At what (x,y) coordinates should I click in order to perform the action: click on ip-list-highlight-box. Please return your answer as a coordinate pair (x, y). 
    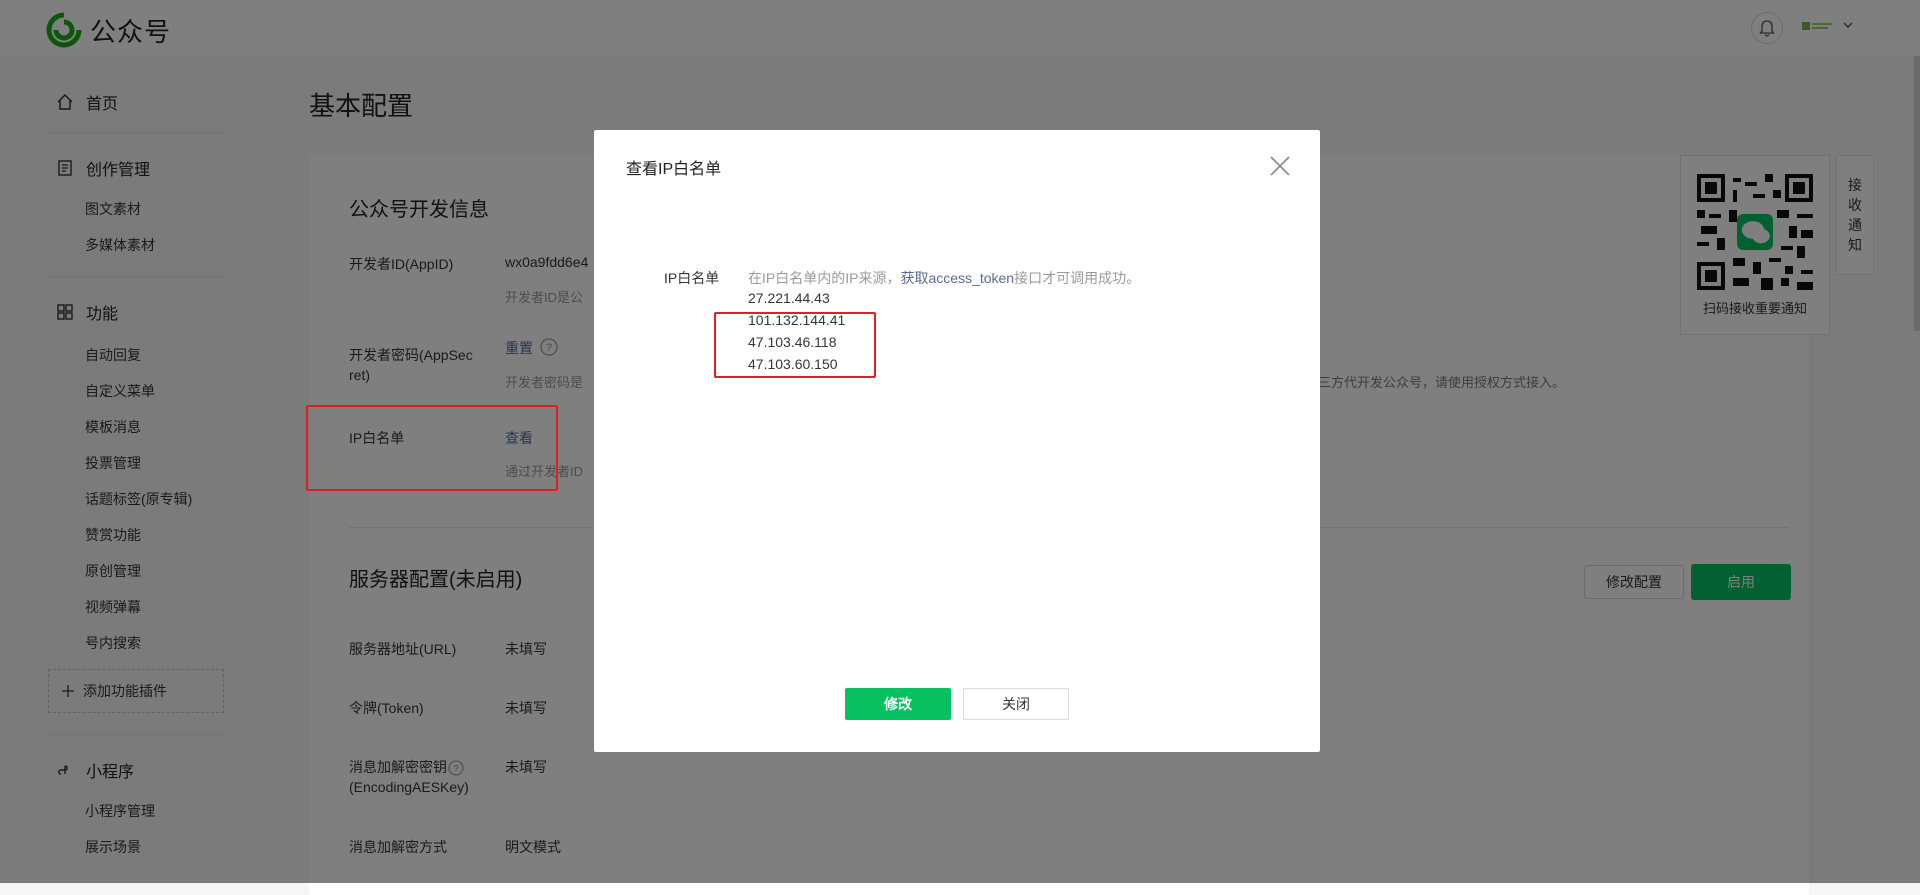
    Looking at the image, I should click on (795, 345).